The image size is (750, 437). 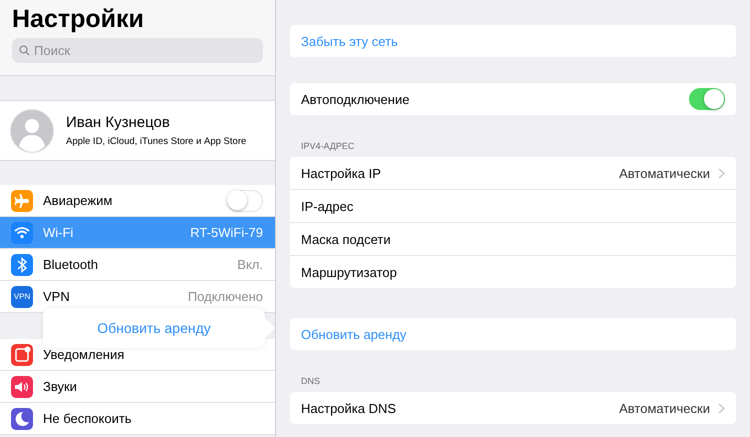 What do you see at coordinates (22, 296) in the screenshot?
I see `vpn-label: VPN` at bounding box center [22, 296].